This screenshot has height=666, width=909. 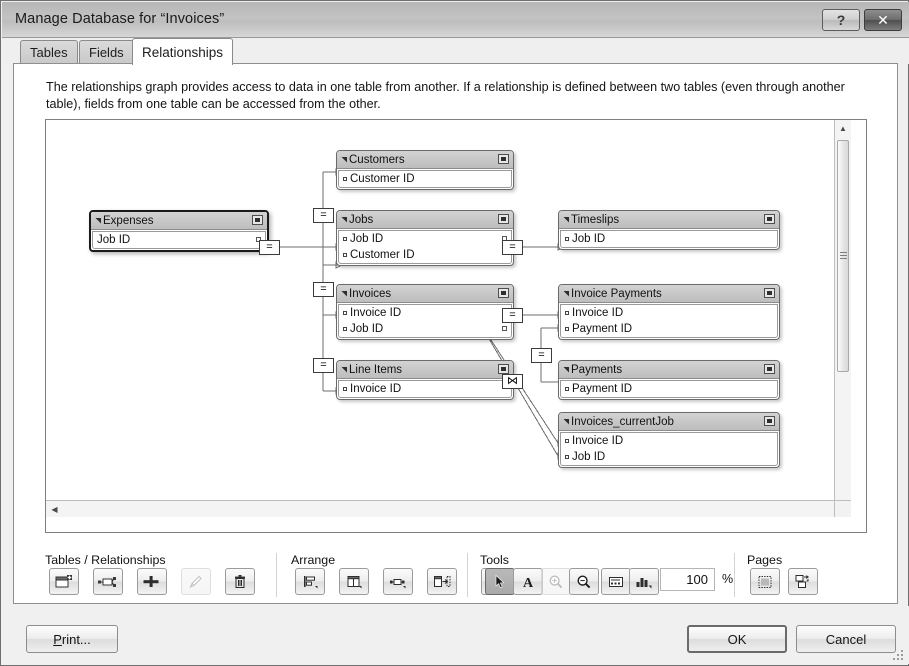 I want to click on table-box-payments: Payments Payment ID, so click(x=669, y=380).